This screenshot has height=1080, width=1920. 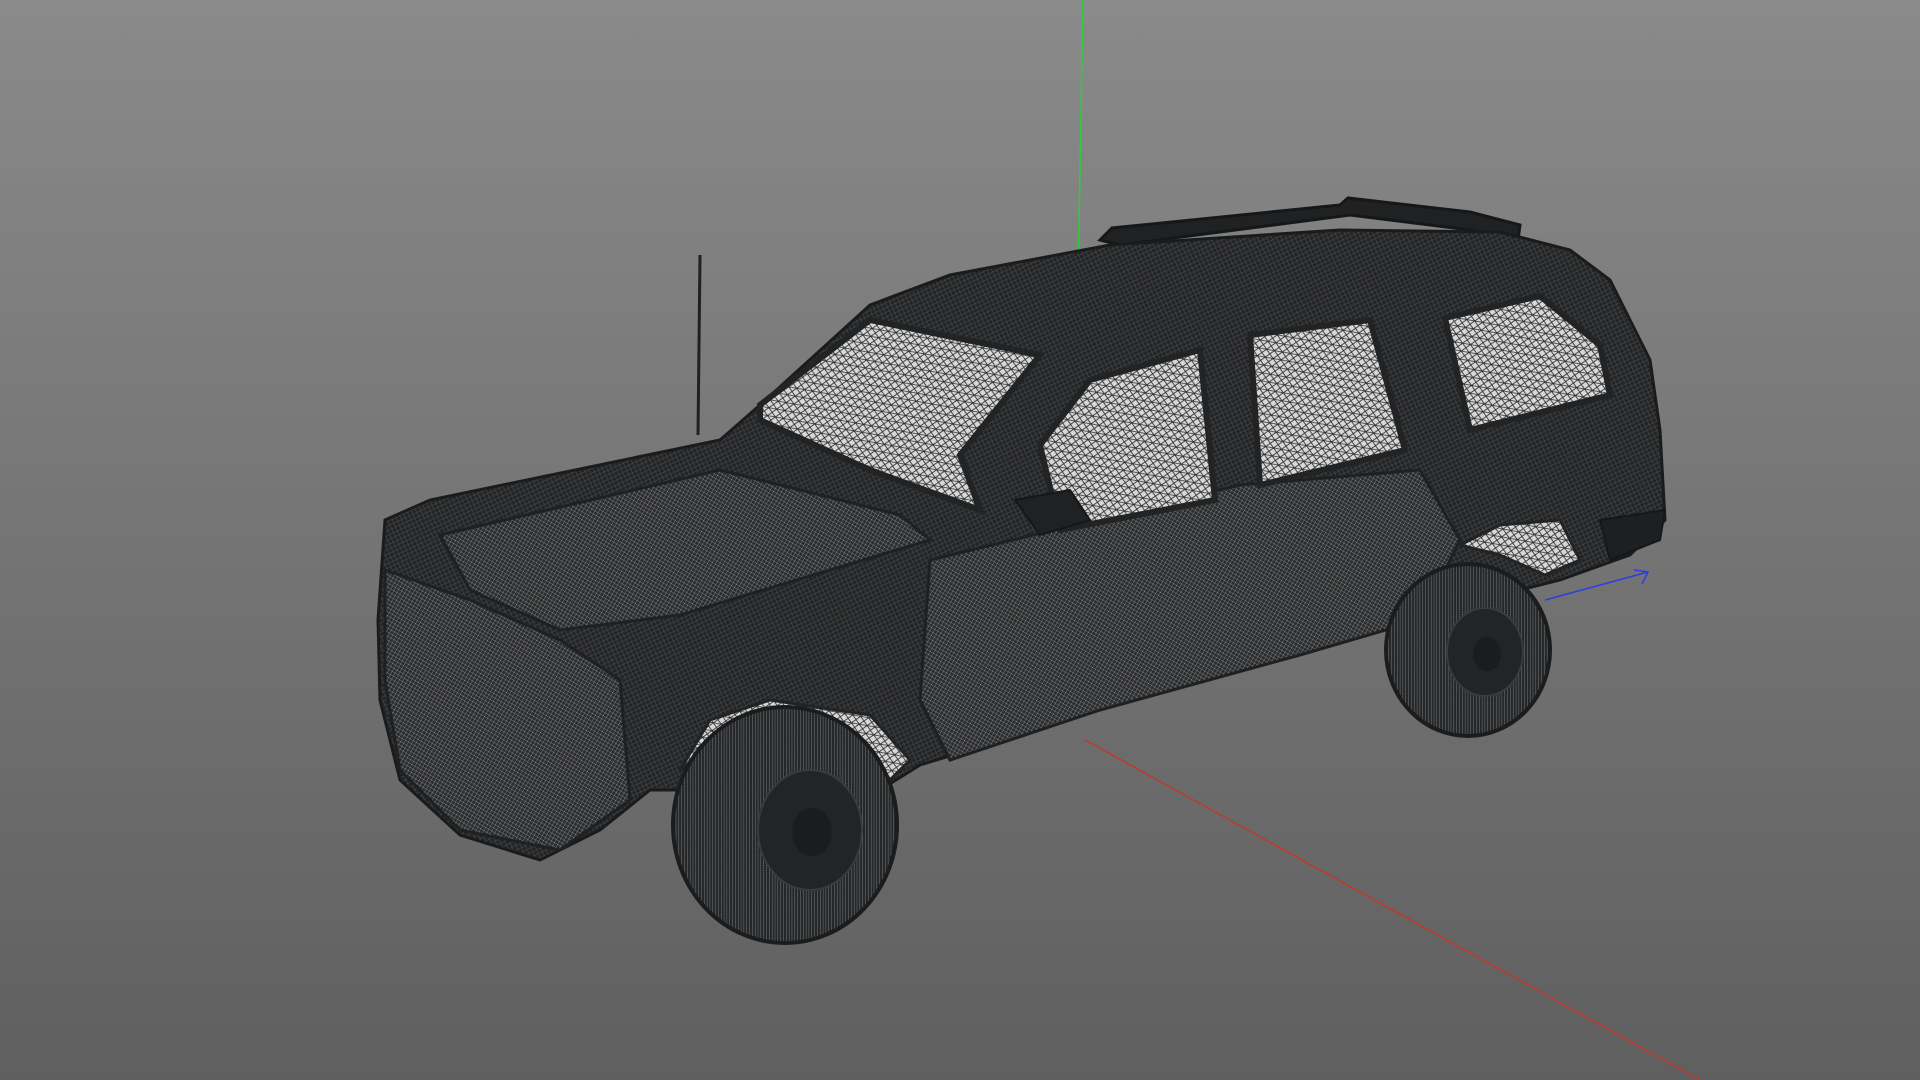 What do you see at coordinates (1468, 650) in the screenshot?
I see `rear-wheel` at bounding box center [1468, 650].